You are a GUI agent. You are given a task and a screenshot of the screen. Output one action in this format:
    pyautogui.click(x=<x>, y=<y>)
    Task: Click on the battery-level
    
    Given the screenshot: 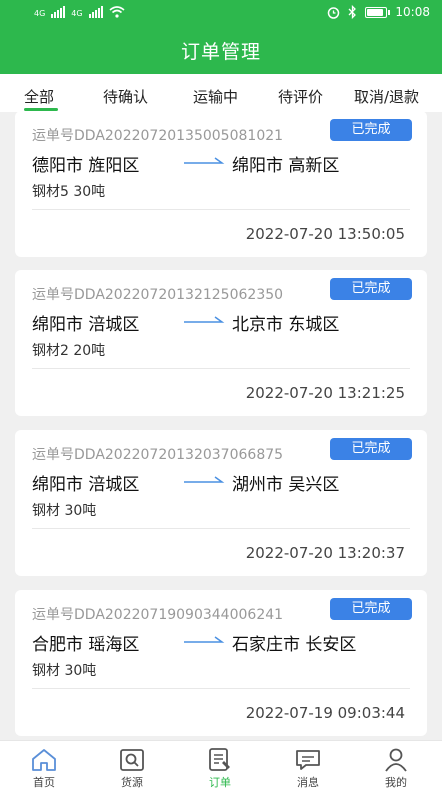 What is the action you would take?
    pyautogui.click(x=375, y=12)
    